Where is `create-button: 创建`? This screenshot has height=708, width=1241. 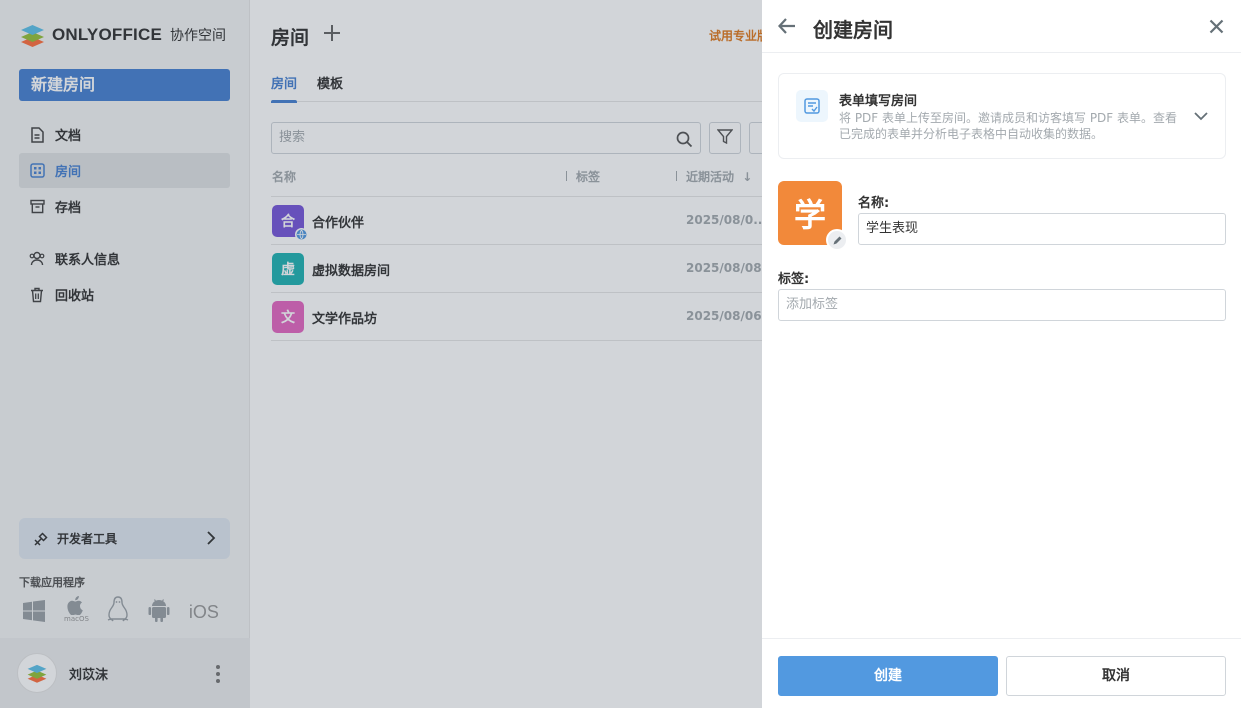 create-button: 创建 is located at coordinates (888, 676).